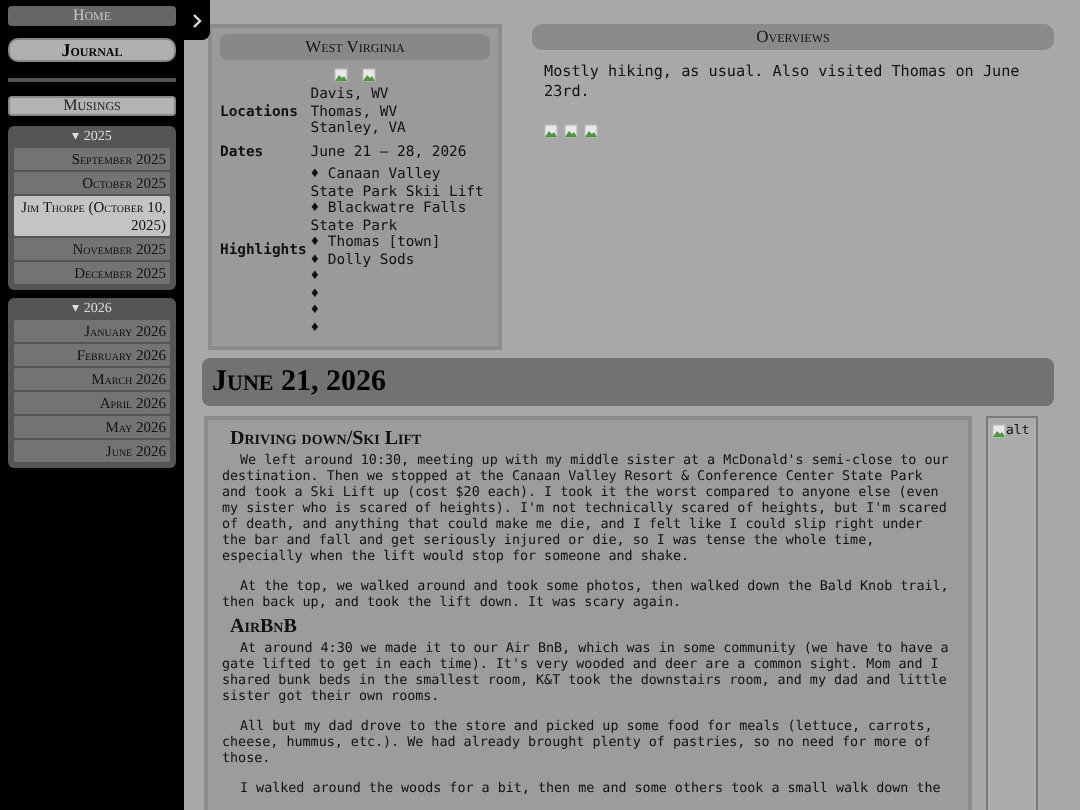  Describe the element at coordinates (263, 628) in the screenshot. I see `section-heading: AirBnB` at that location.